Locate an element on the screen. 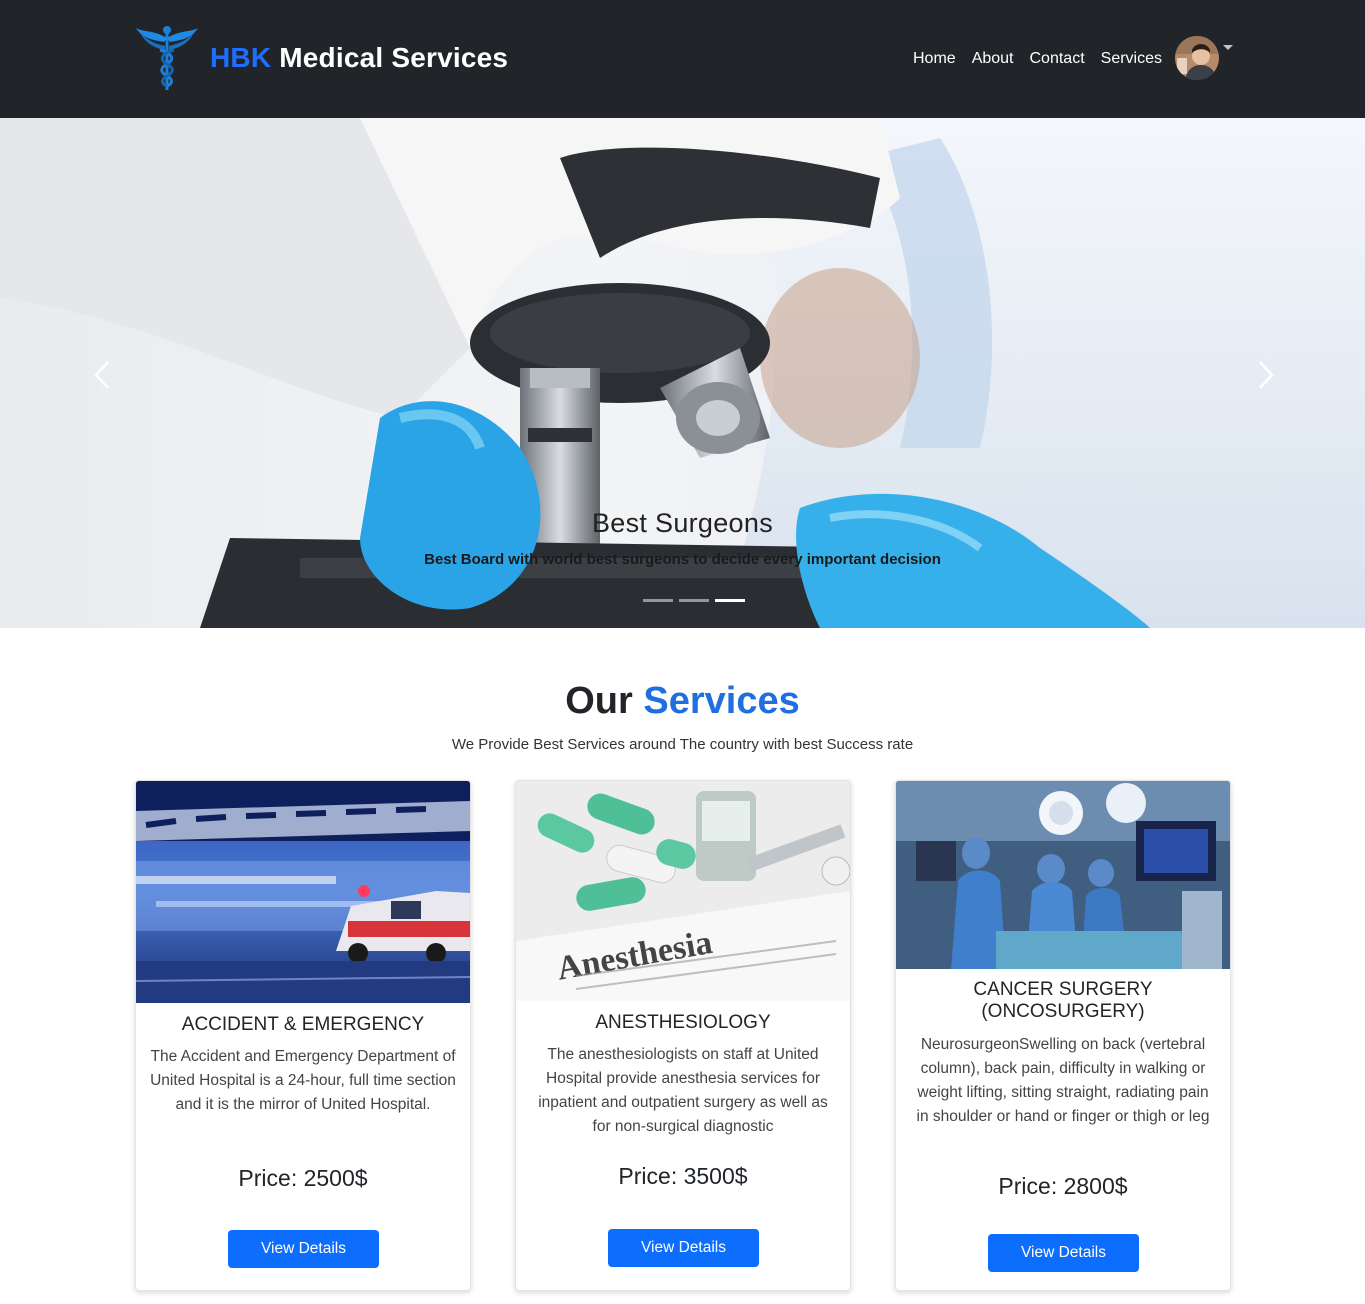 This screenshot has width=1365, height=1304. card-title: CANCER SURGERY (ONCOSURGERY) is located at coordinates (1063, 1000).